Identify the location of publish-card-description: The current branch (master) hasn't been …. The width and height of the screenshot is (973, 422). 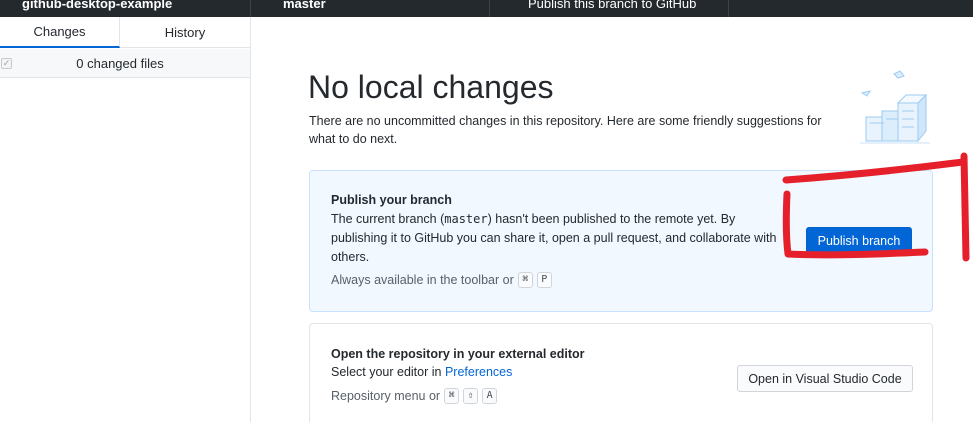
(561, 238).